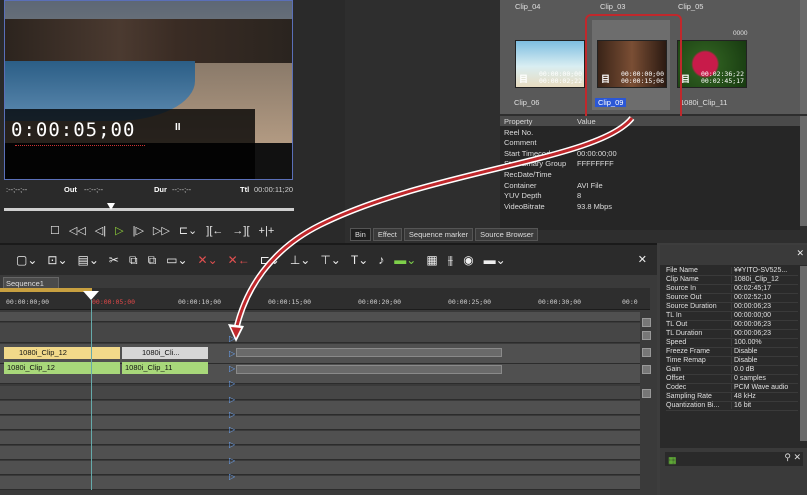  What do you see at coordinates (803, 171) in the screenshot?
I see `properties-scrollbar` at bounding box center [803, 171].